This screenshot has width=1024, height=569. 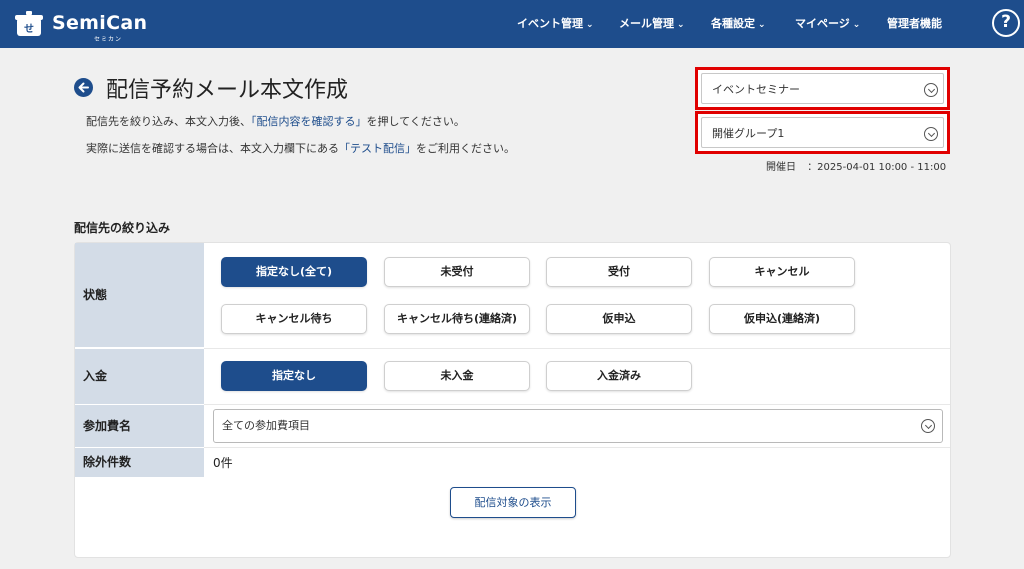 I want to click on fee-select-value: 全ての参加費項目, so click(x=266, y=425).